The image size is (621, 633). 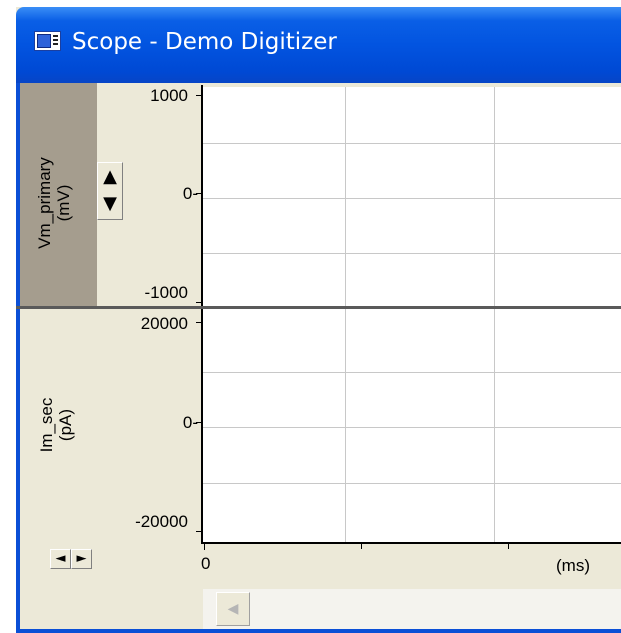 I want to click on horizontal-shift-buttons: ◄ ►, so click(x=73, y=559).